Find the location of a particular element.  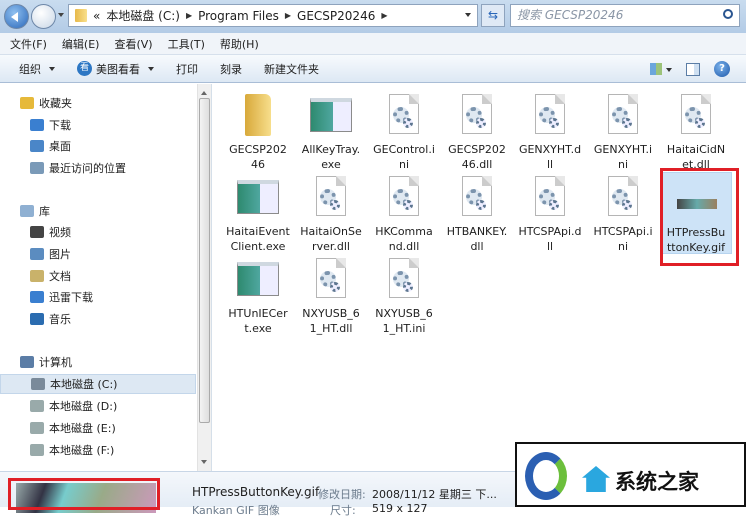

file-item: GEControl.ini is located at coordinates (404, 131).